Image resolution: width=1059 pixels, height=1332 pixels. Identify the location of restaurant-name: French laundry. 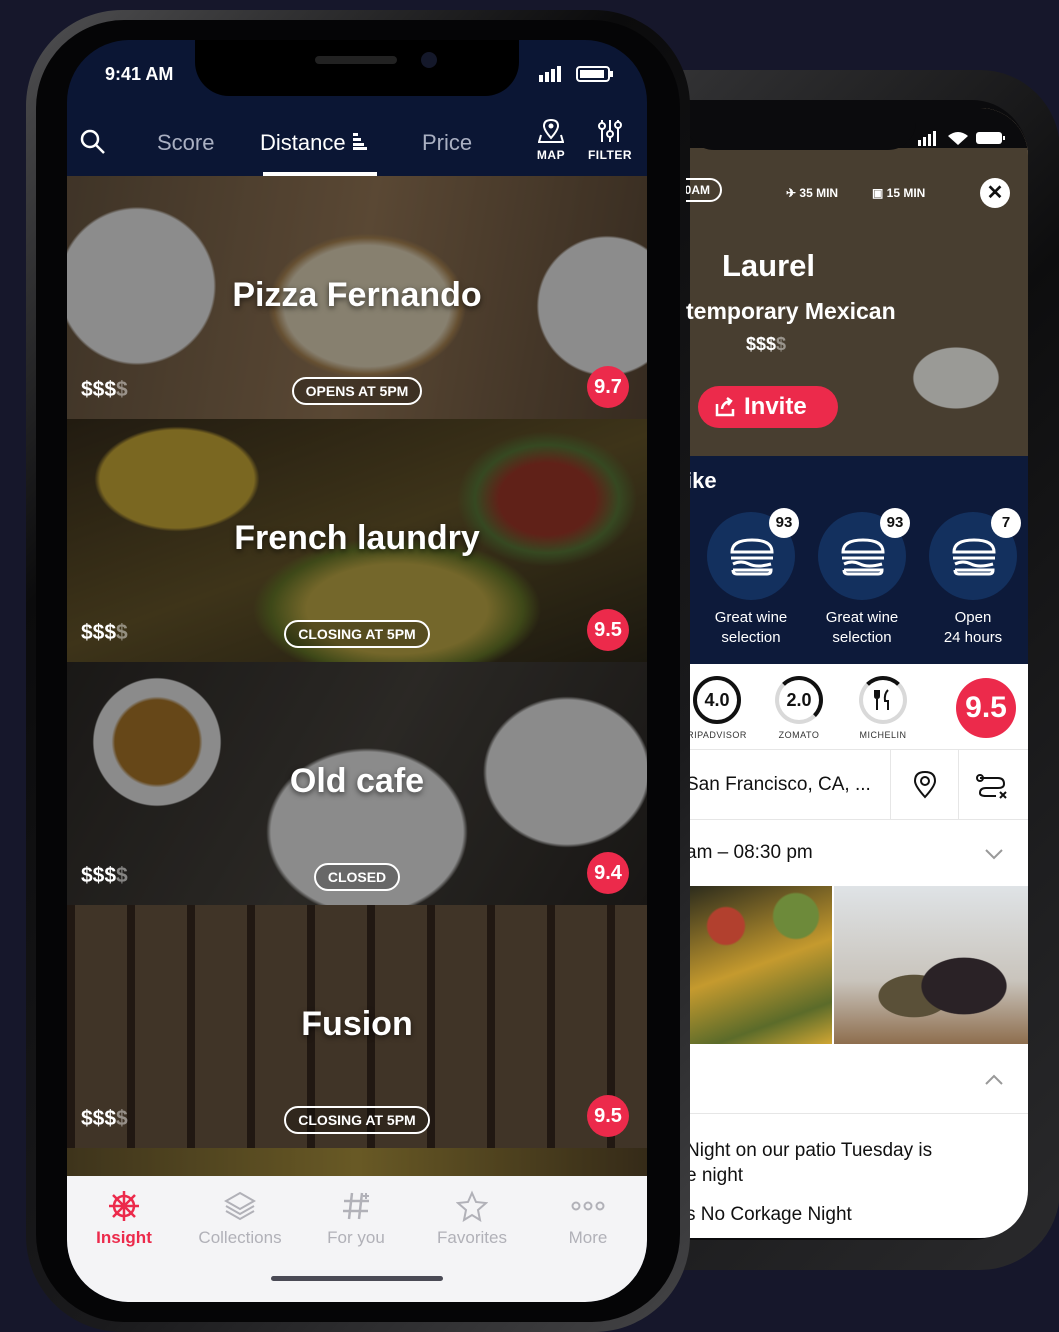
(357, 538).